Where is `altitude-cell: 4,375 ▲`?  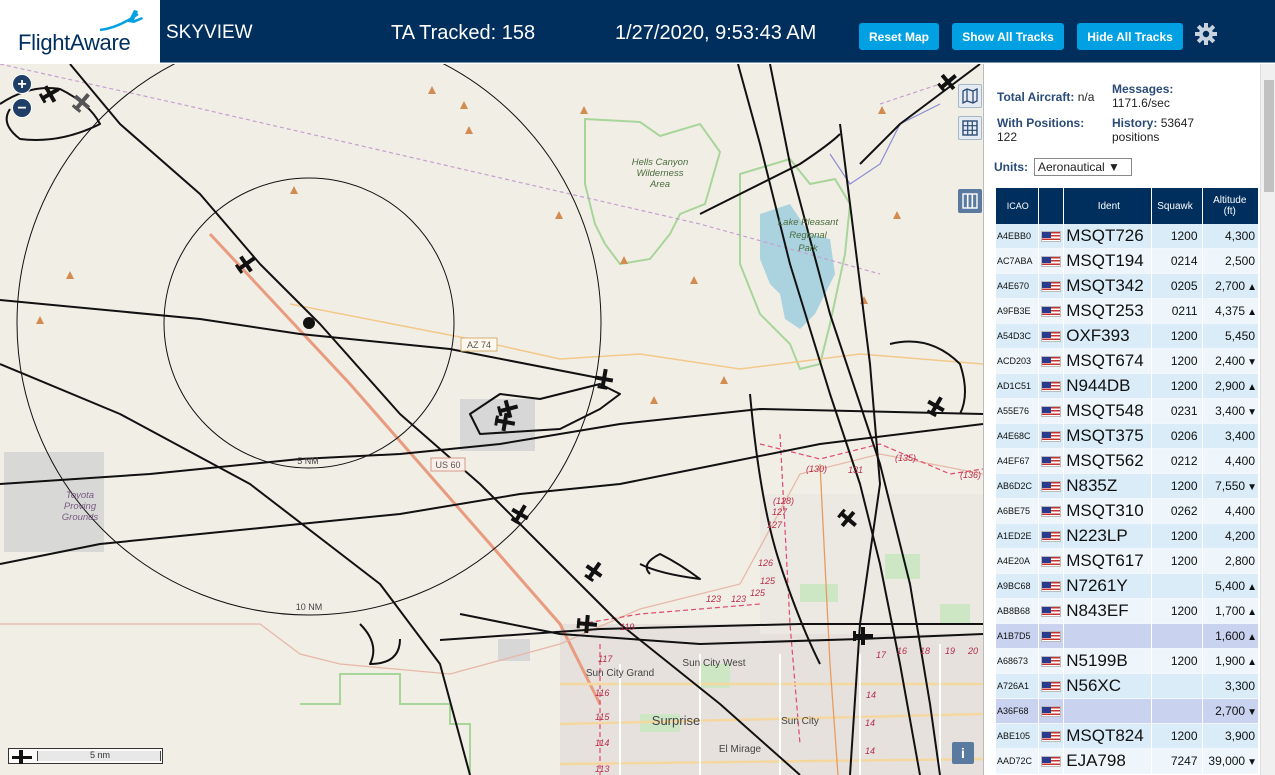 altitude-cell: 4,375 ▲ is located at coordinates (1230, 311).